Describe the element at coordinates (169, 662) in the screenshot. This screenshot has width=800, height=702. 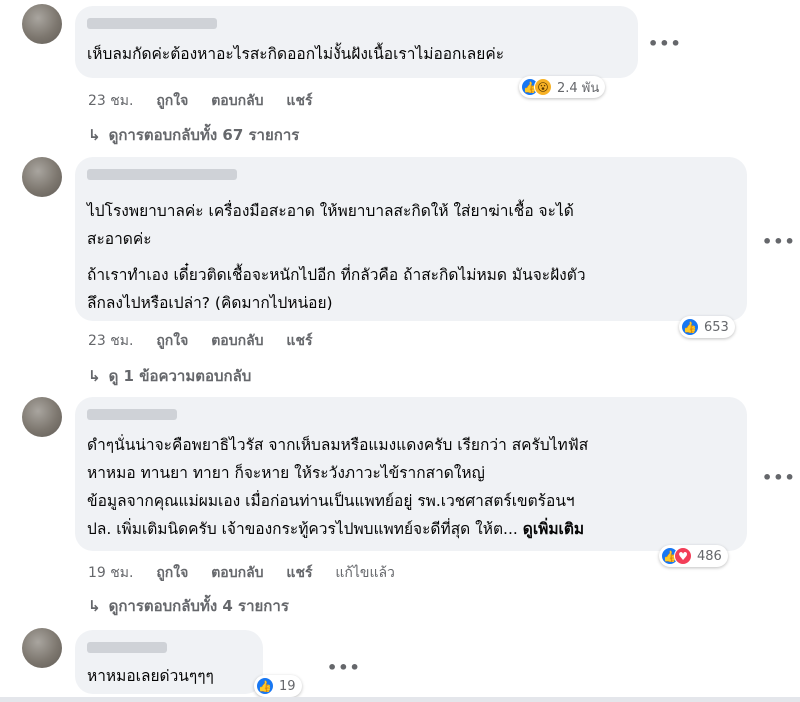
I see `comment-bubble: หาหมอเลยด่วนๆๆๆ` at that location.